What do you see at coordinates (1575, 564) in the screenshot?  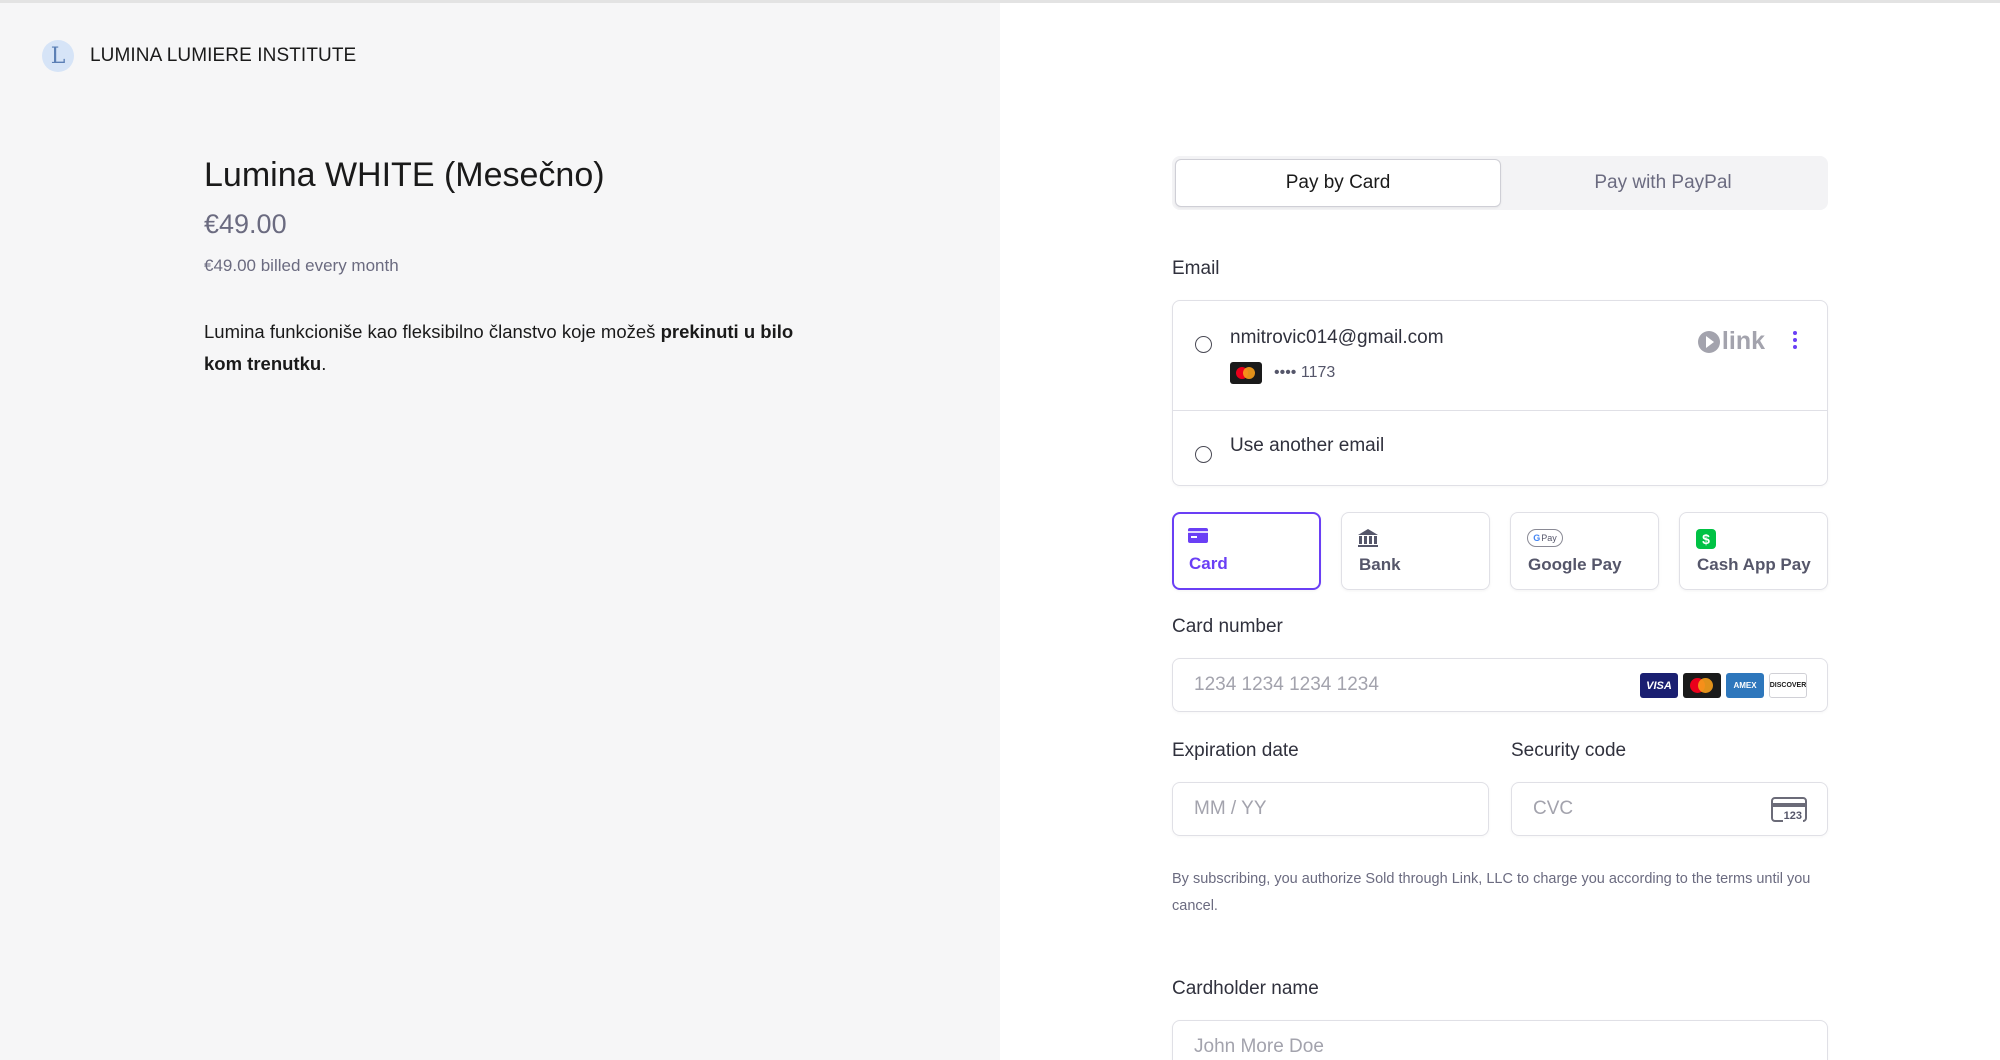 I see `method-google-pay-label: Google Pay` at bounding box center [1575, 564].